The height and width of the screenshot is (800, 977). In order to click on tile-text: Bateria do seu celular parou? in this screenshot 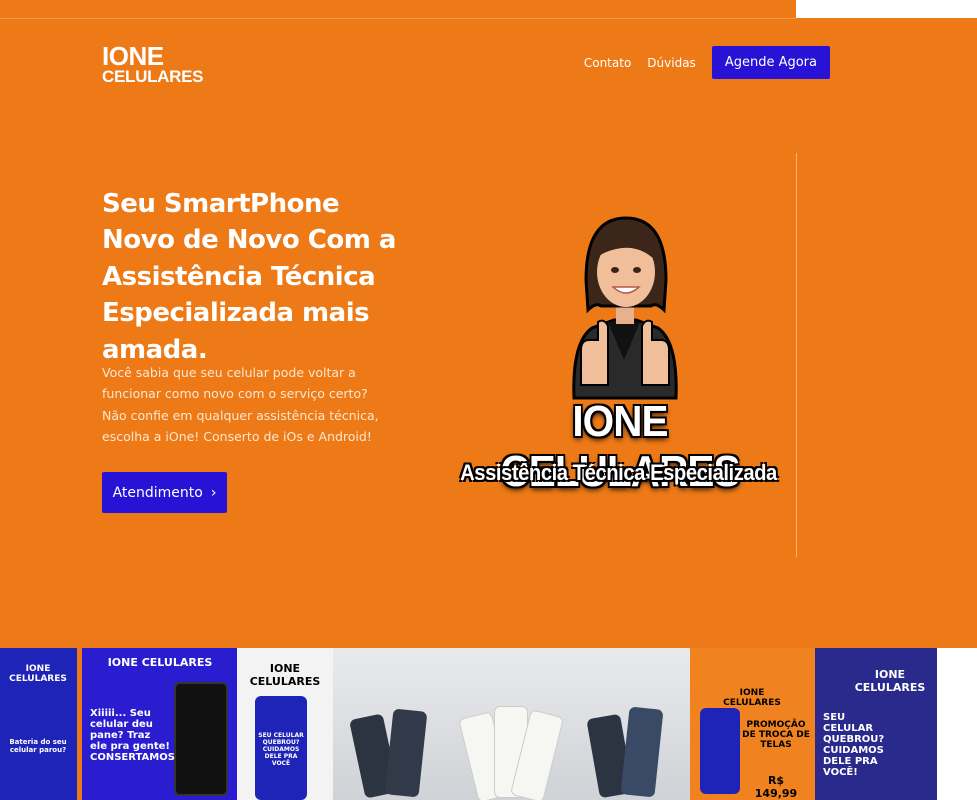, I will do `click(38, 746)`.